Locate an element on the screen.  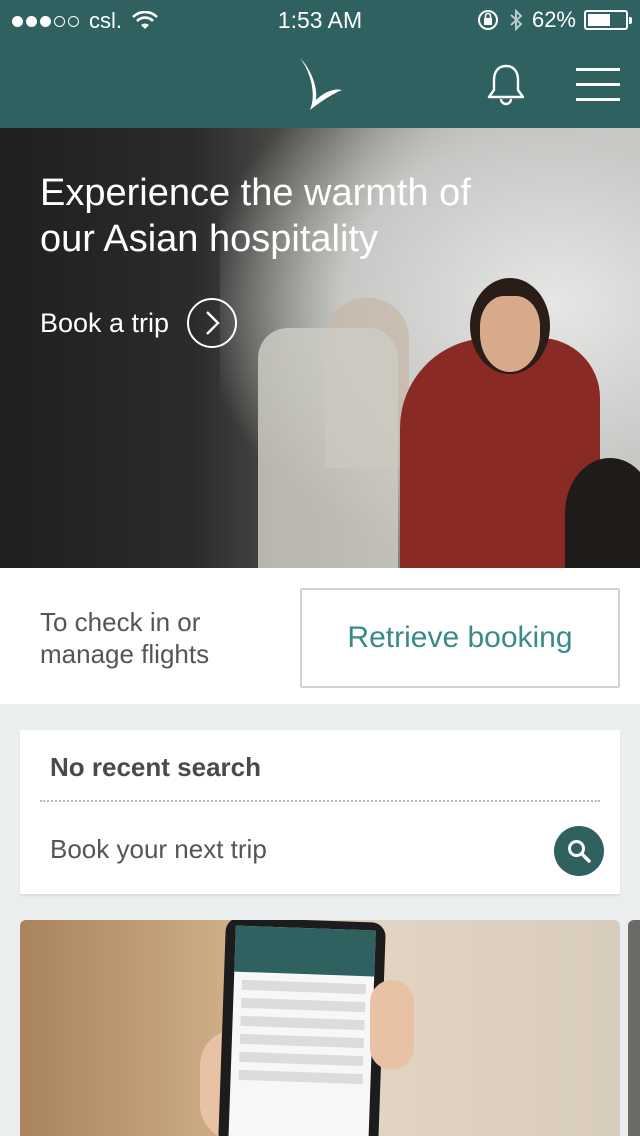
battery-fill is located at coordinates (599, 20).